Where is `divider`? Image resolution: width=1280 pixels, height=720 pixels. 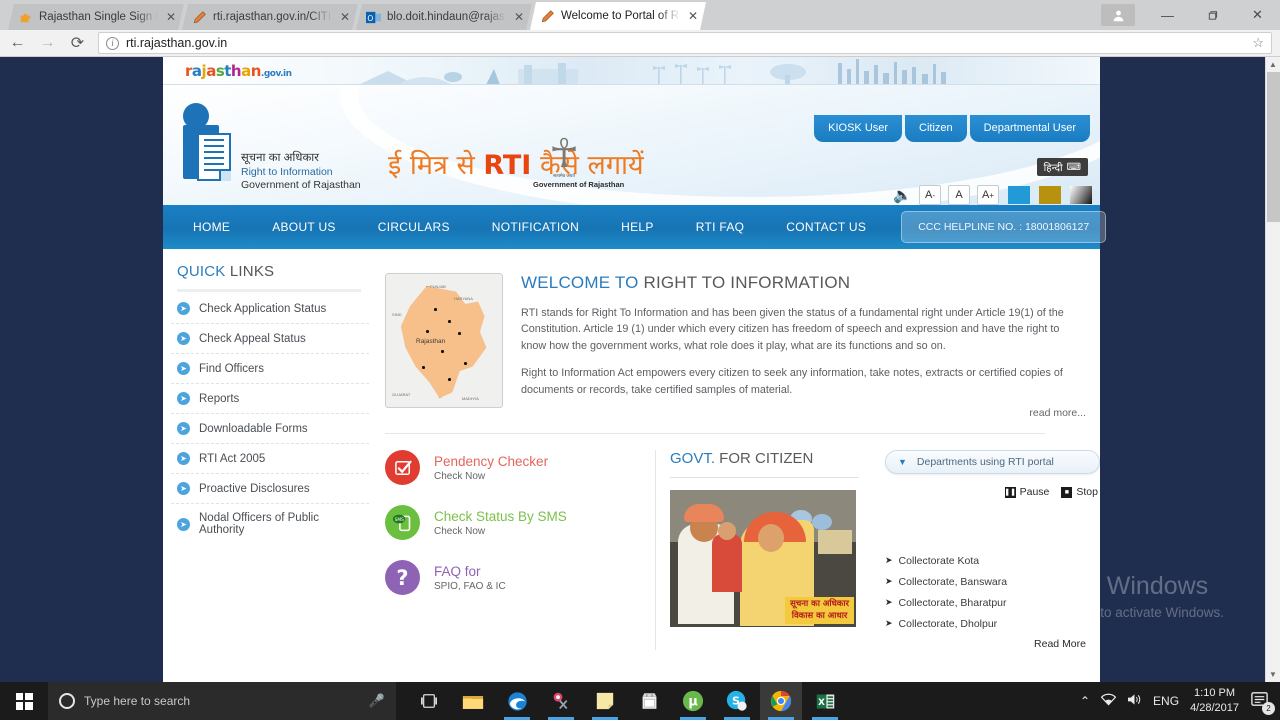 divider is located at coordinates (715, 434).